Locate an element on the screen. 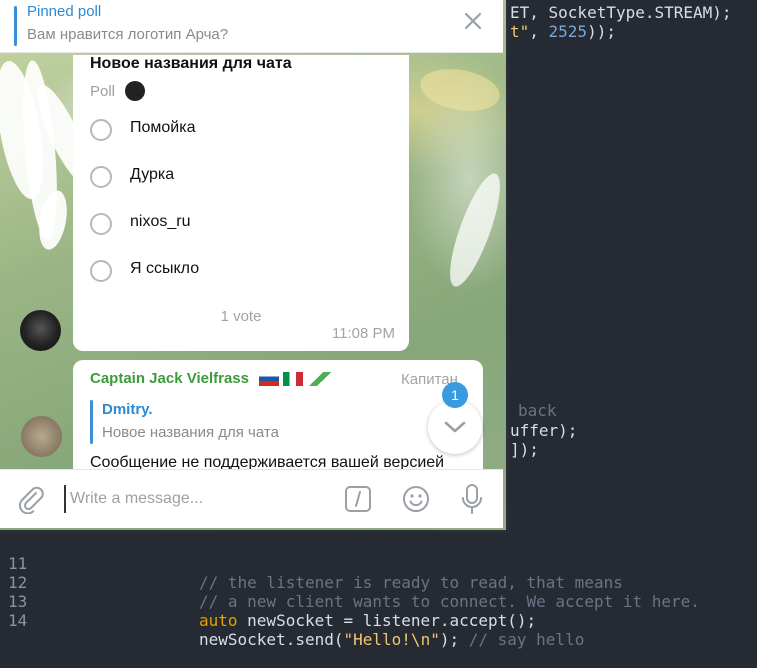  poll-type-label: Poll is located at coordinates (103, 91).